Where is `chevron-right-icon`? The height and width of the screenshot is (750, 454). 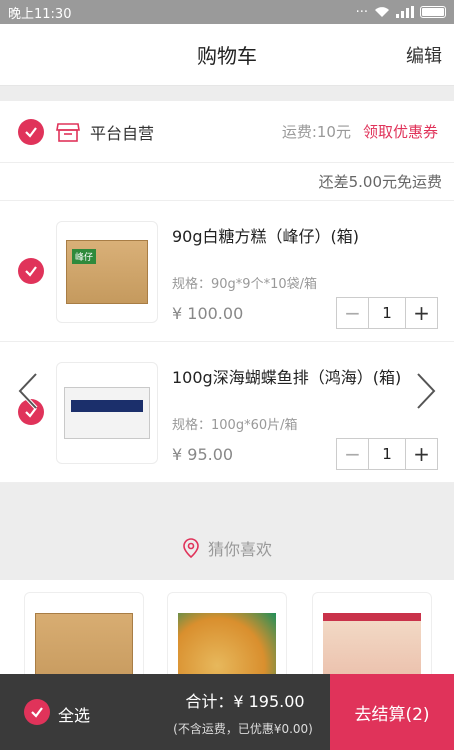 chevron-right-icon is located at coordinates (426, 391).